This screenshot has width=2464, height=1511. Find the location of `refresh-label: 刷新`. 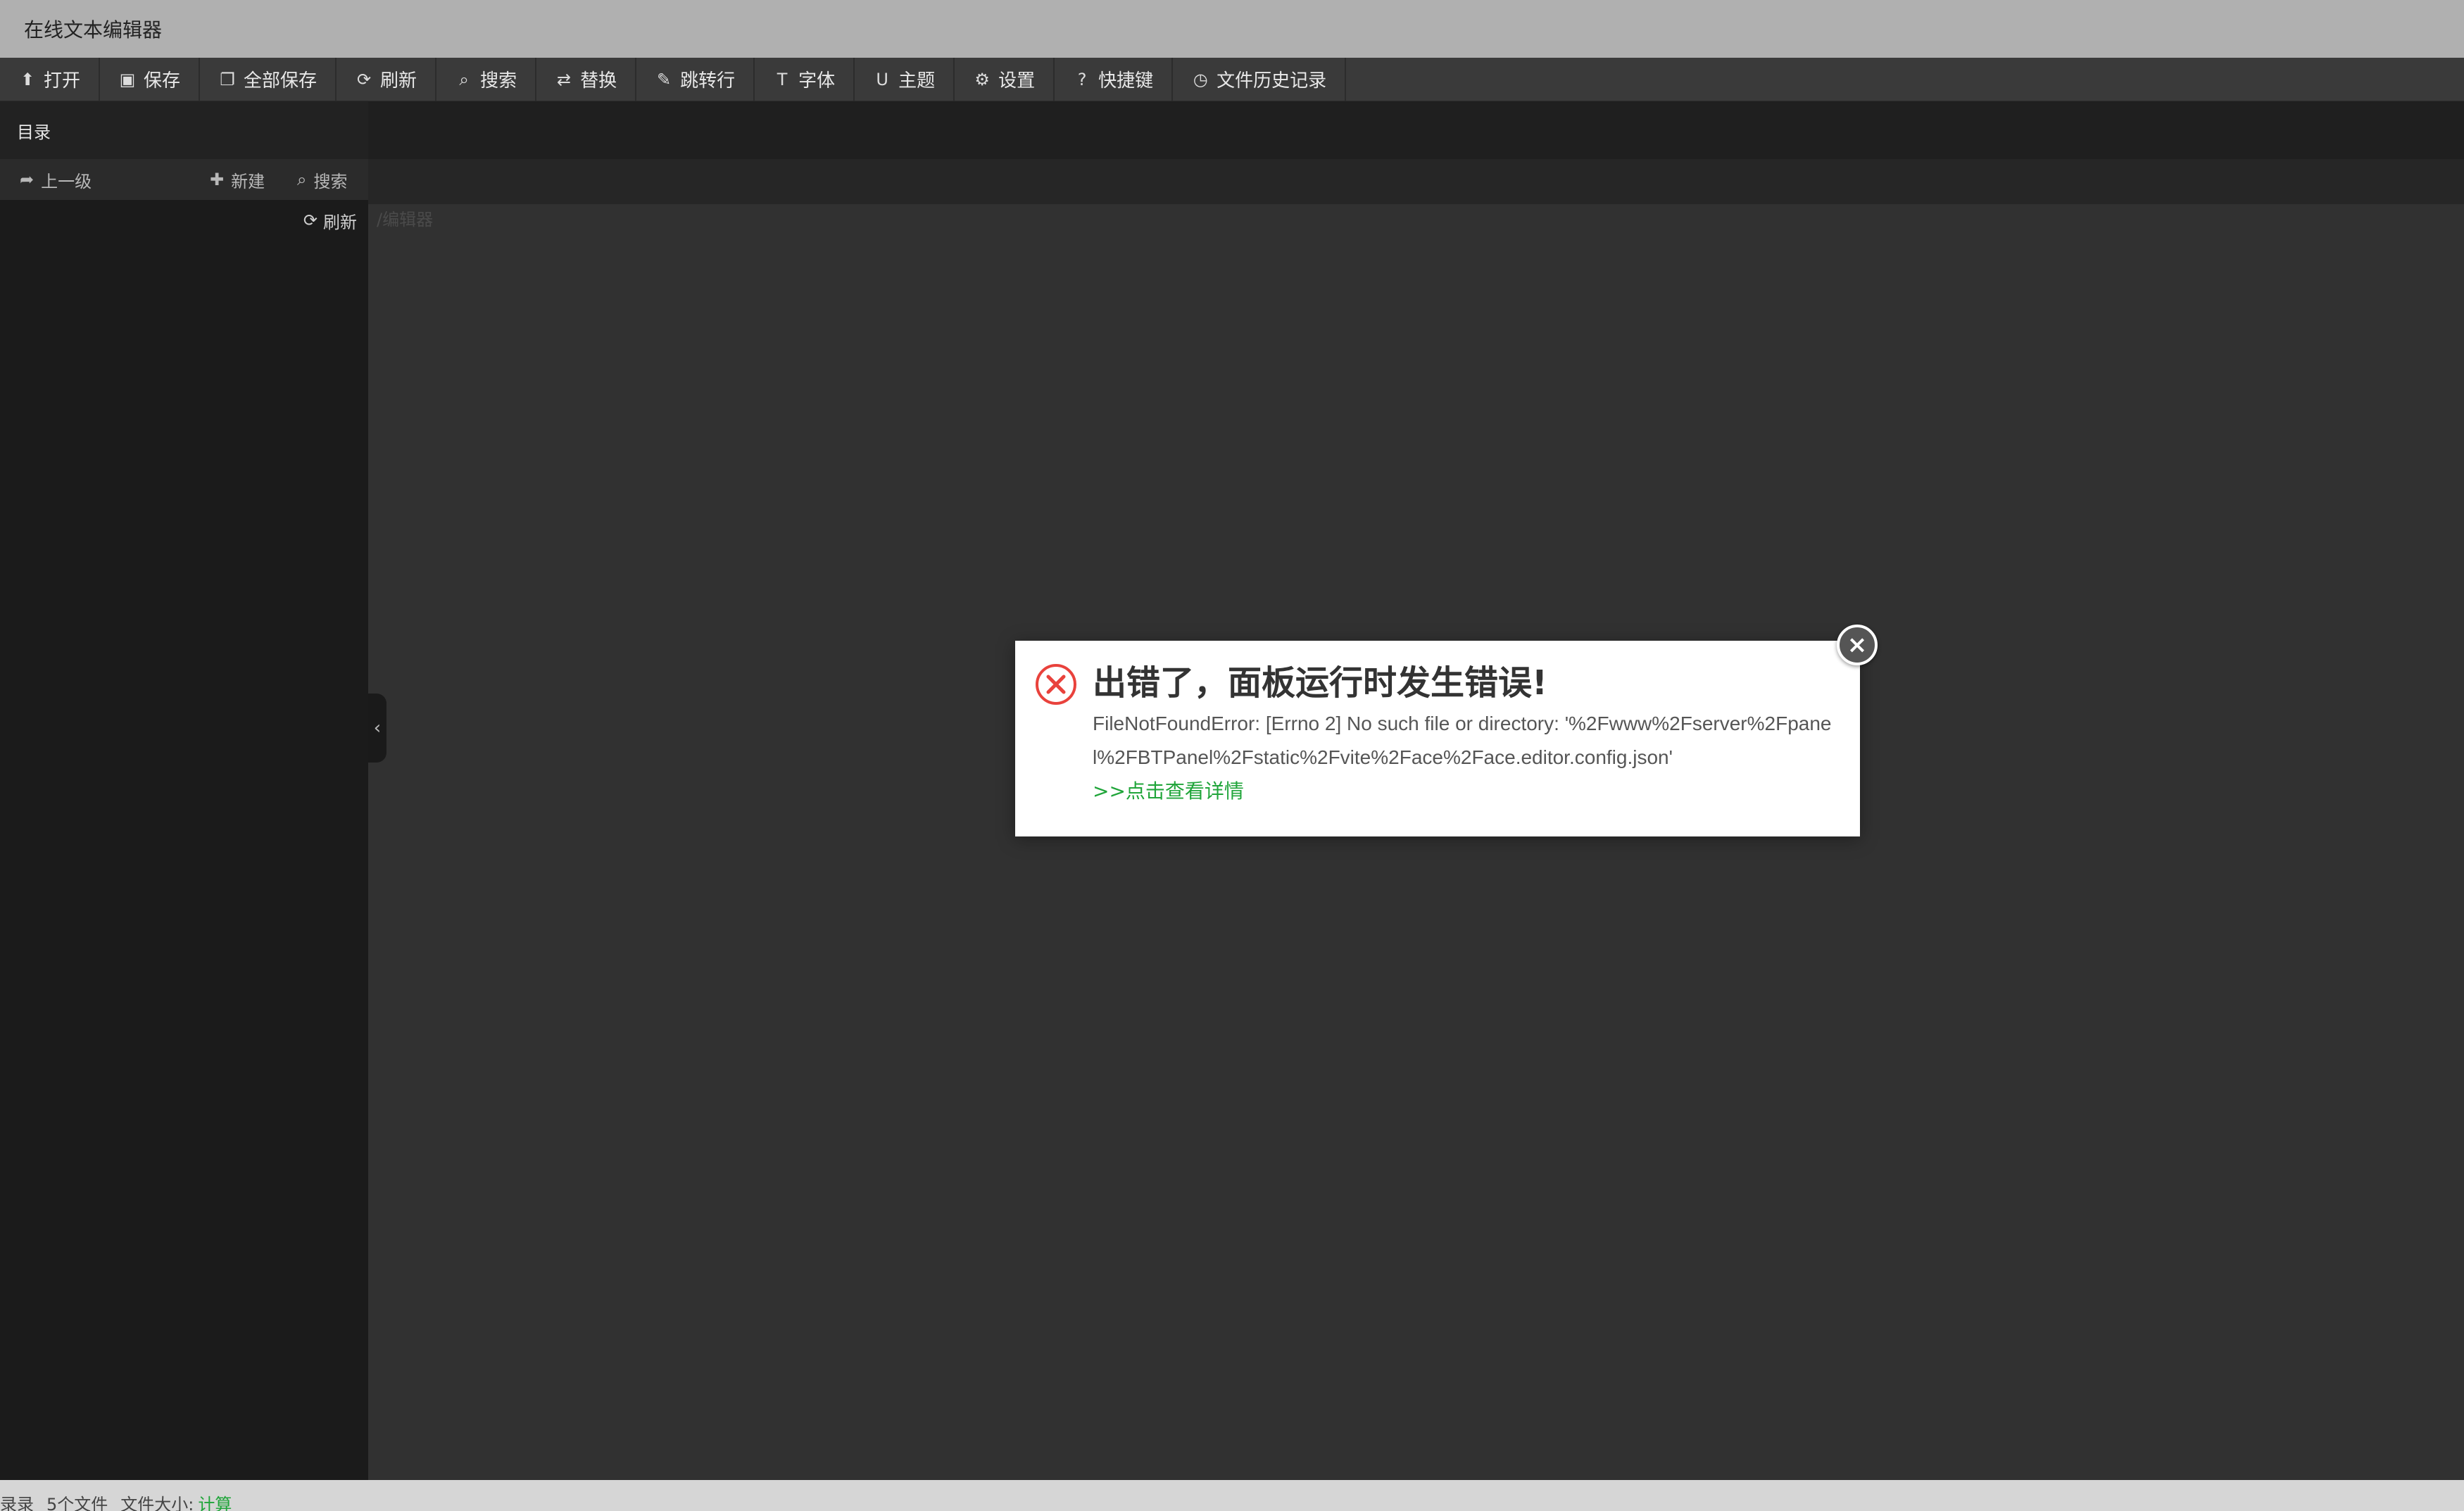

refresh-label: 刷新 is located at coordinates (398, 81).